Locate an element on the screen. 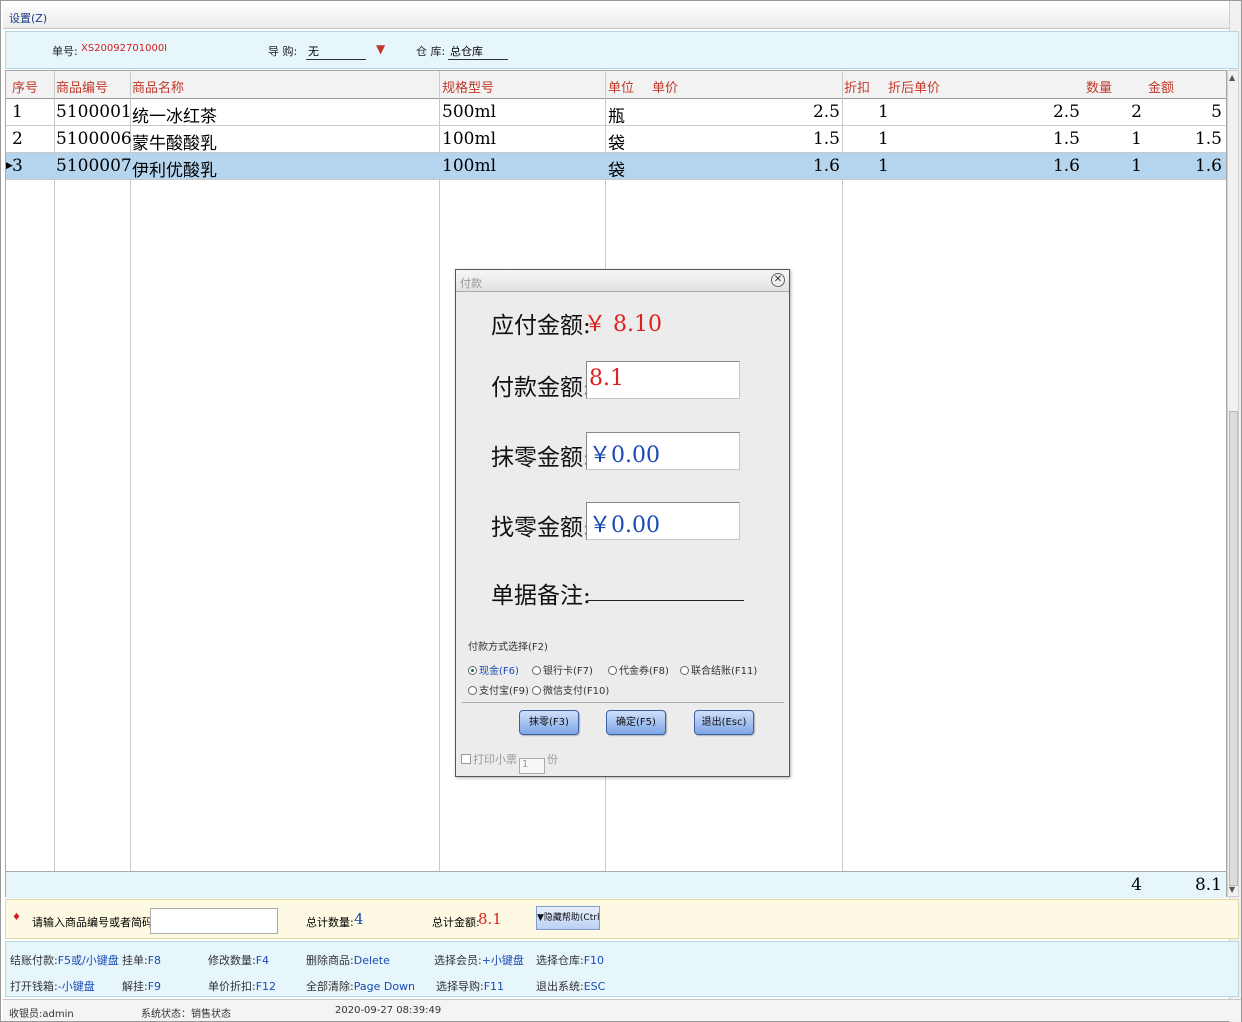 The height and width of the screenshot is (1022, 1242). amount-due-value: ￥ 8.10 is located at coordinates (623, 324).